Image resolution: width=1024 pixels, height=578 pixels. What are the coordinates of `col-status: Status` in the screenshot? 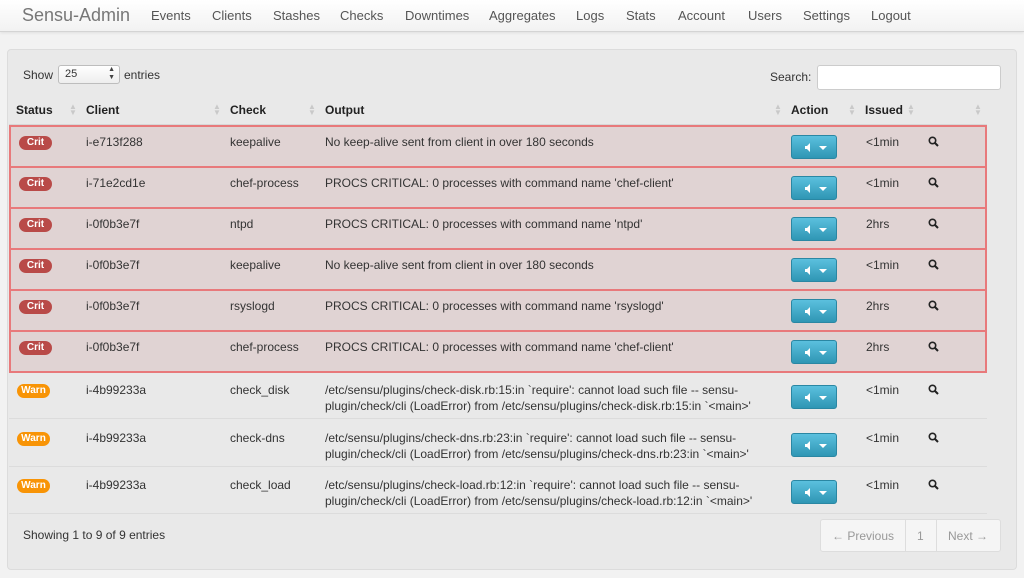 It's located at (34, 110).